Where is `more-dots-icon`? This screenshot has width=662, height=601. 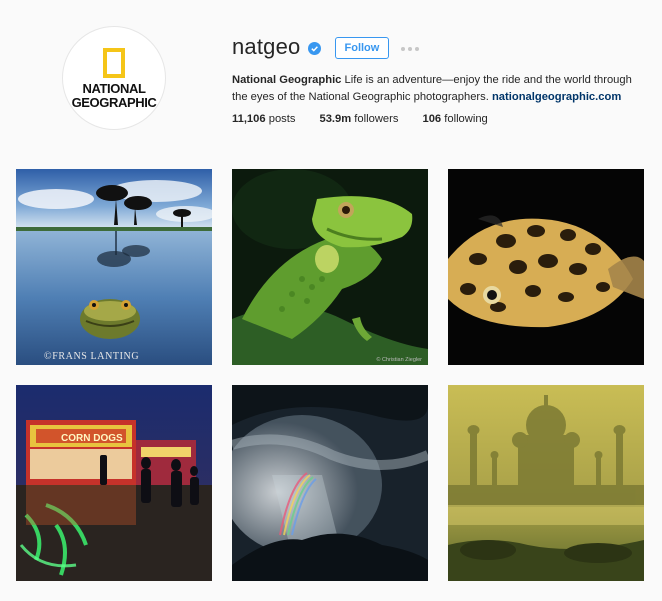 more-dots-icon is located at coordinates (410, 48).